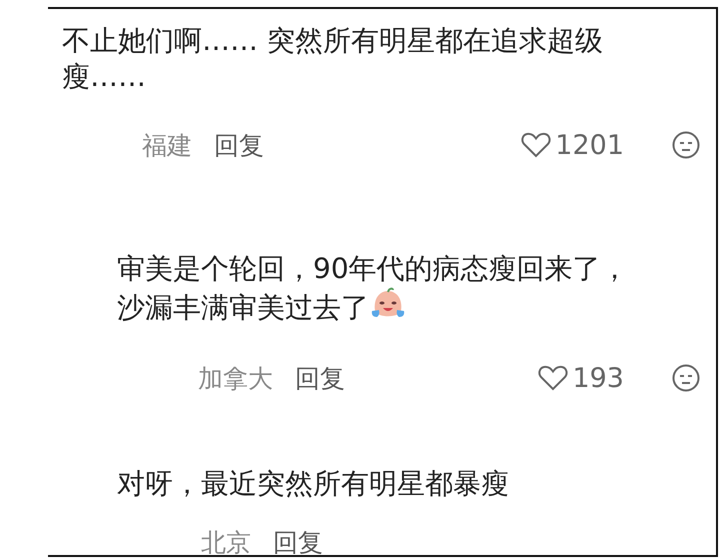 The width and height of the screenshot is (720, 559). Describe the element at coordinates (226, 542) in the screenshot. I see `location-text: 北京` at that location.